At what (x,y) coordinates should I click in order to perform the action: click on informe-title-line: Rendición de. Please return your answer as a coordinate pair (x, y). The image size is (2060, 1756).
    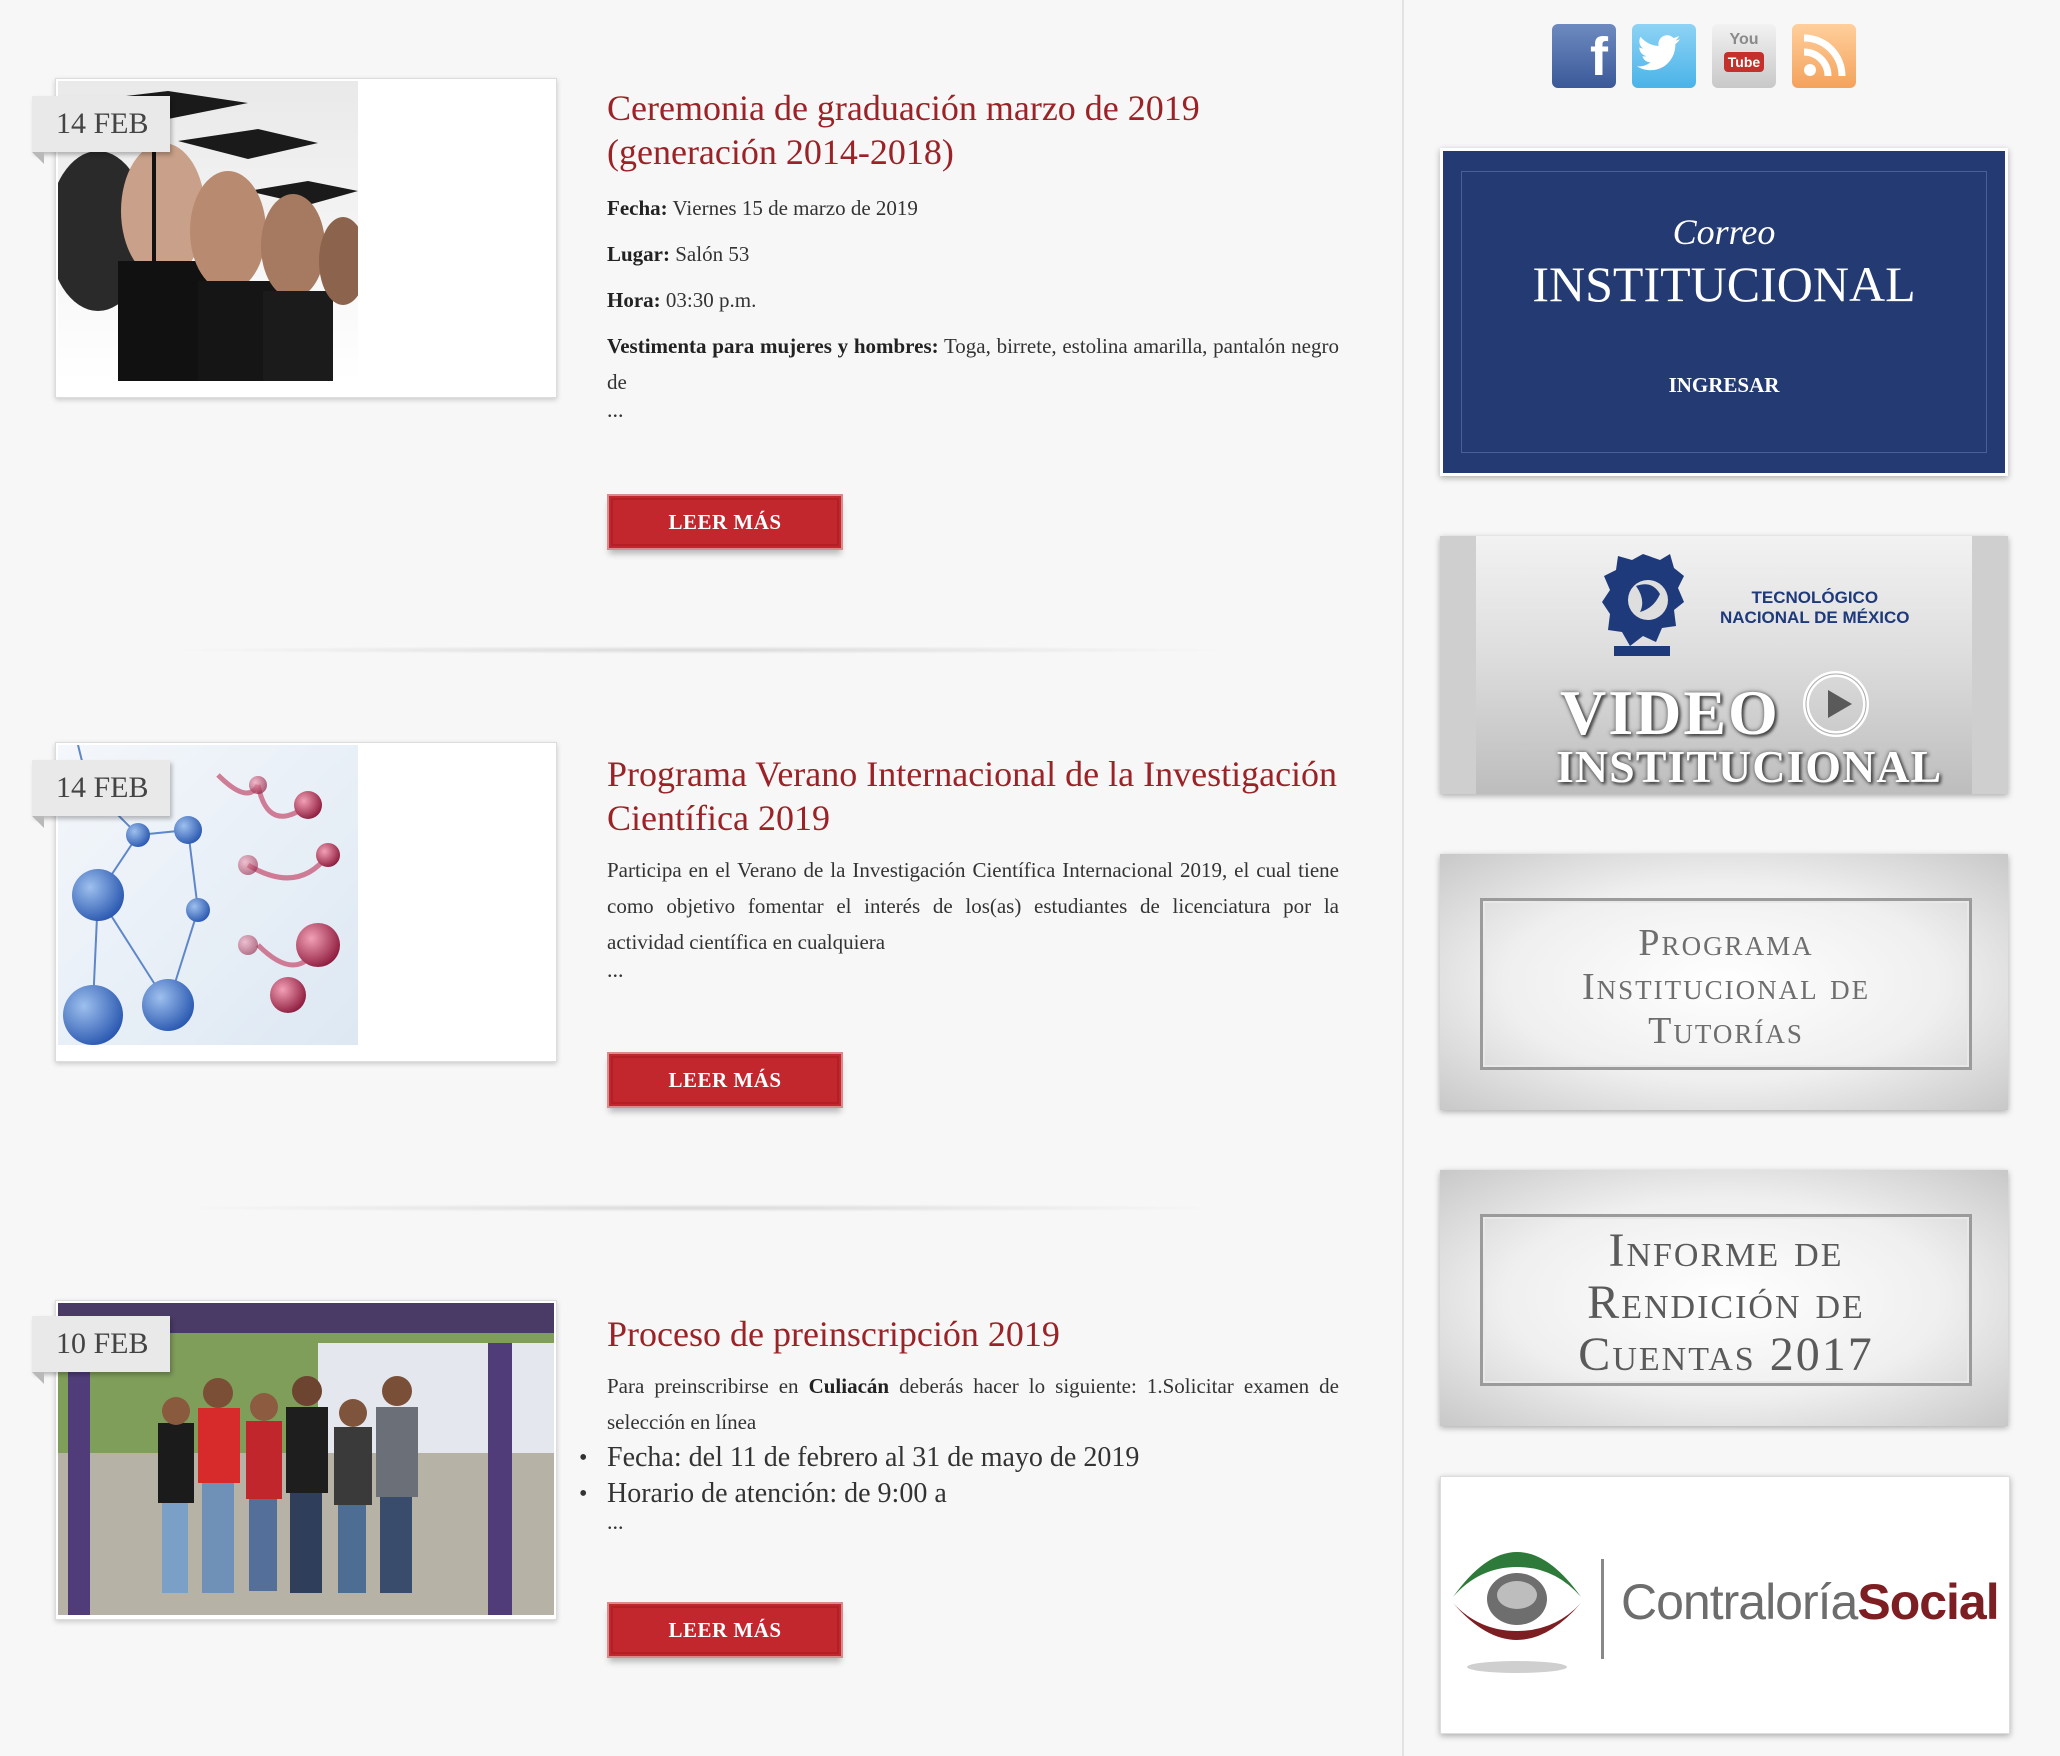
    Looking at the image, I should click on (1726, 1302).